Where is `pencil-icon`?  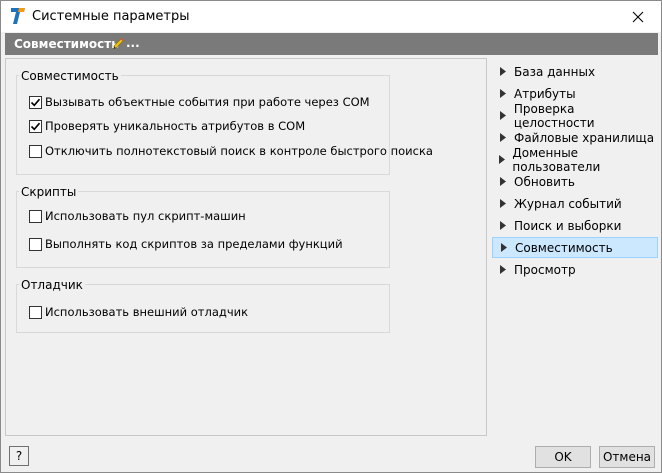 pencil-icon is located at coordinates (119, 43).